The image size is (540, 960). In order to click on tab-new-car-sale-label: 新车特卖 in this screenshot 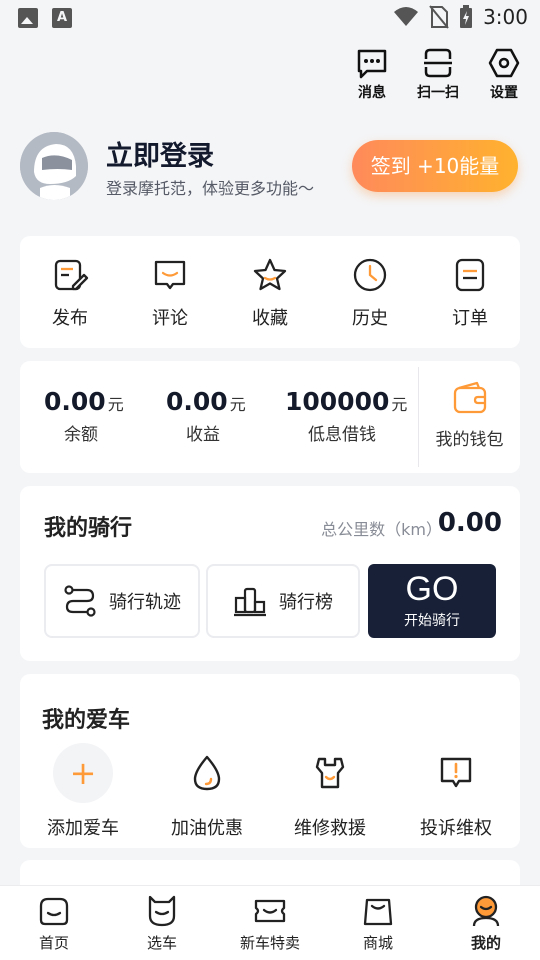, I will do `click(269, 943)`.